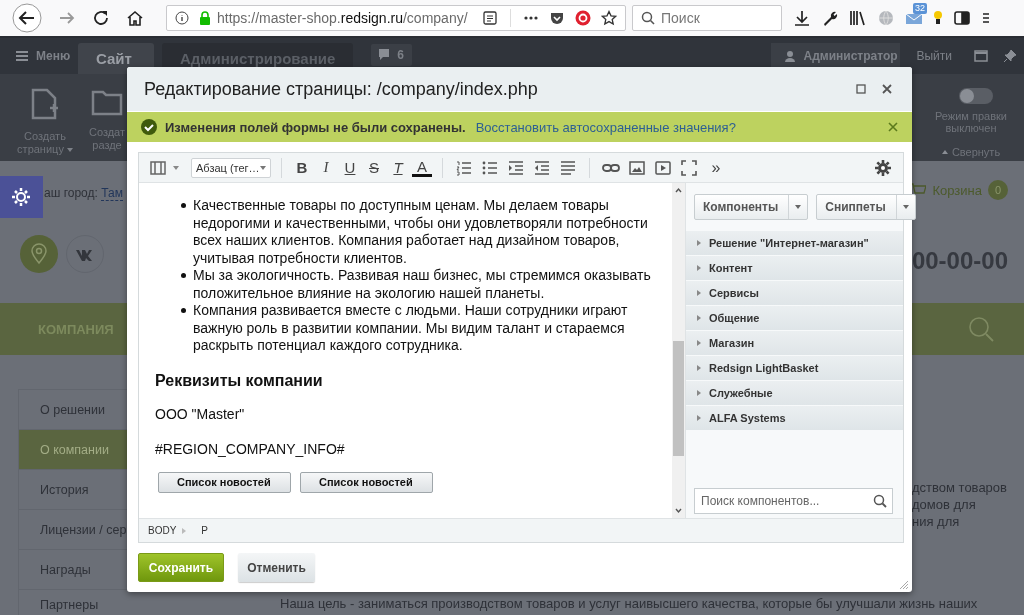  What do you see at coordinates (116, 58) in the screenshot?
I see `admin-tab: Сайт` at bounding box center [116, 58].